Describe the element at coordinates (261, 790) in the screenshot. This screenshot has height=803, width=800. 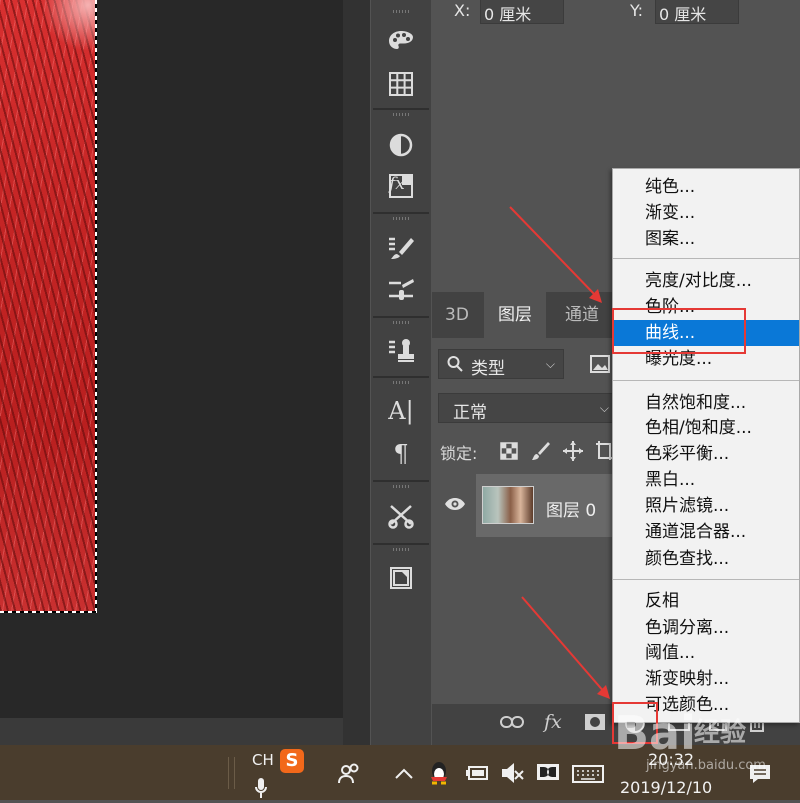
I see `microphone-icon` at that location.